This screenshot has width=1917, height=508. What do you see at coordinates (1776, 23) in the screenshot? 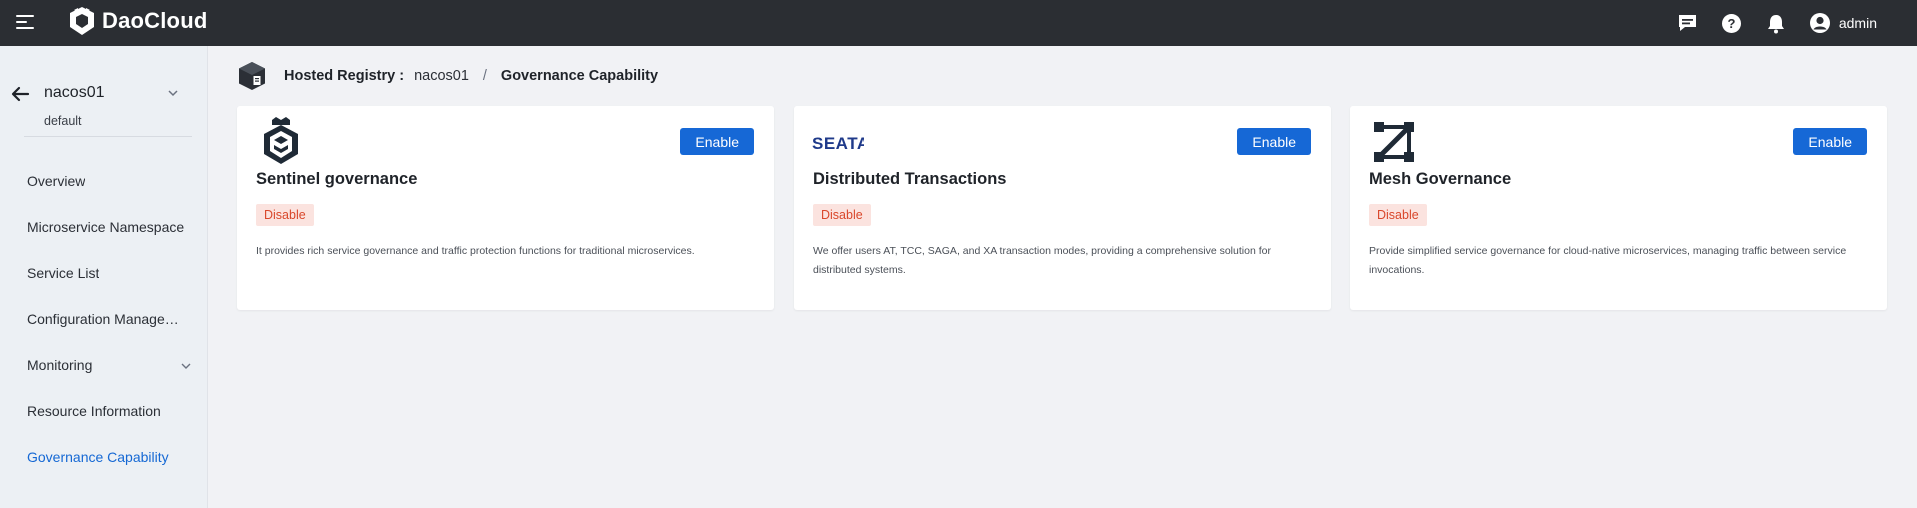
I see `bell-icon` at bounding box center [1776, 23].